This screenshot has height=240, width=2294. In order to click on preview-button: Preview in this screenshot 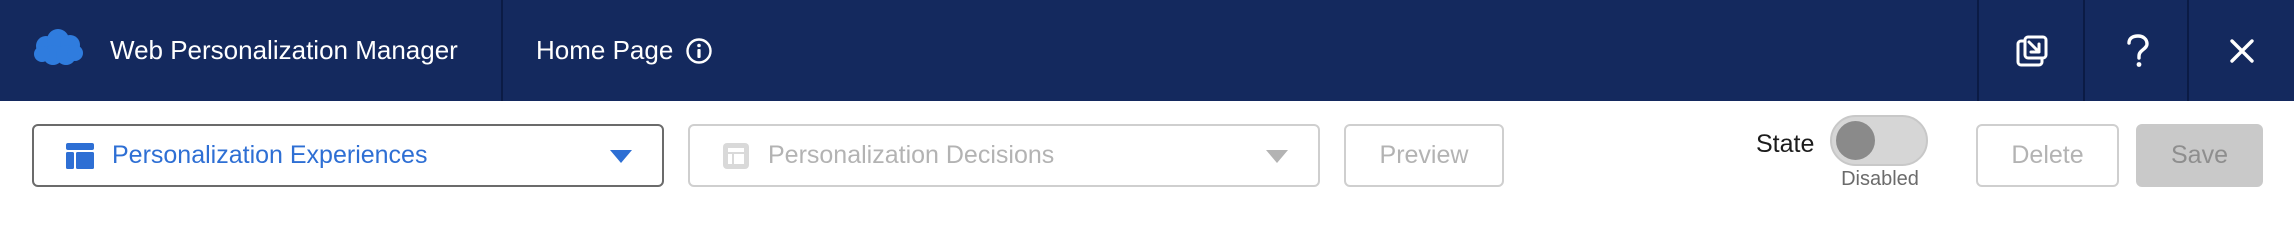, I will do `click(1424, 155)`.